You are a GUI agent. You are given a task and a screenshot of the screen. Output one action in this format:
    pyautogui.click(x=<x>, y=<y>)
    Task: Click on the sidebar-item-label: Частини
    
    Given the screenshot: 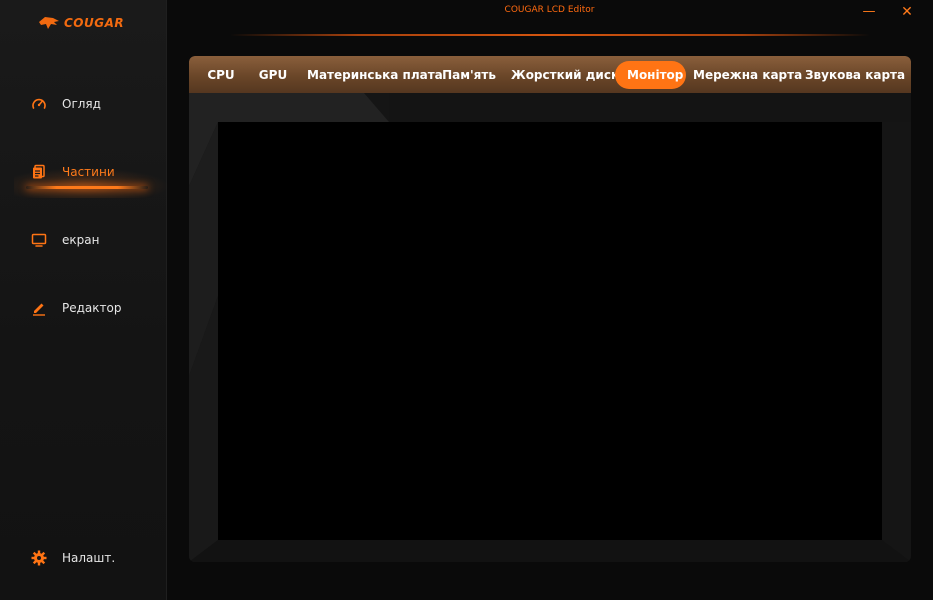 What is the action you would take?
    pyautogui.click(x=88, y=172)
    